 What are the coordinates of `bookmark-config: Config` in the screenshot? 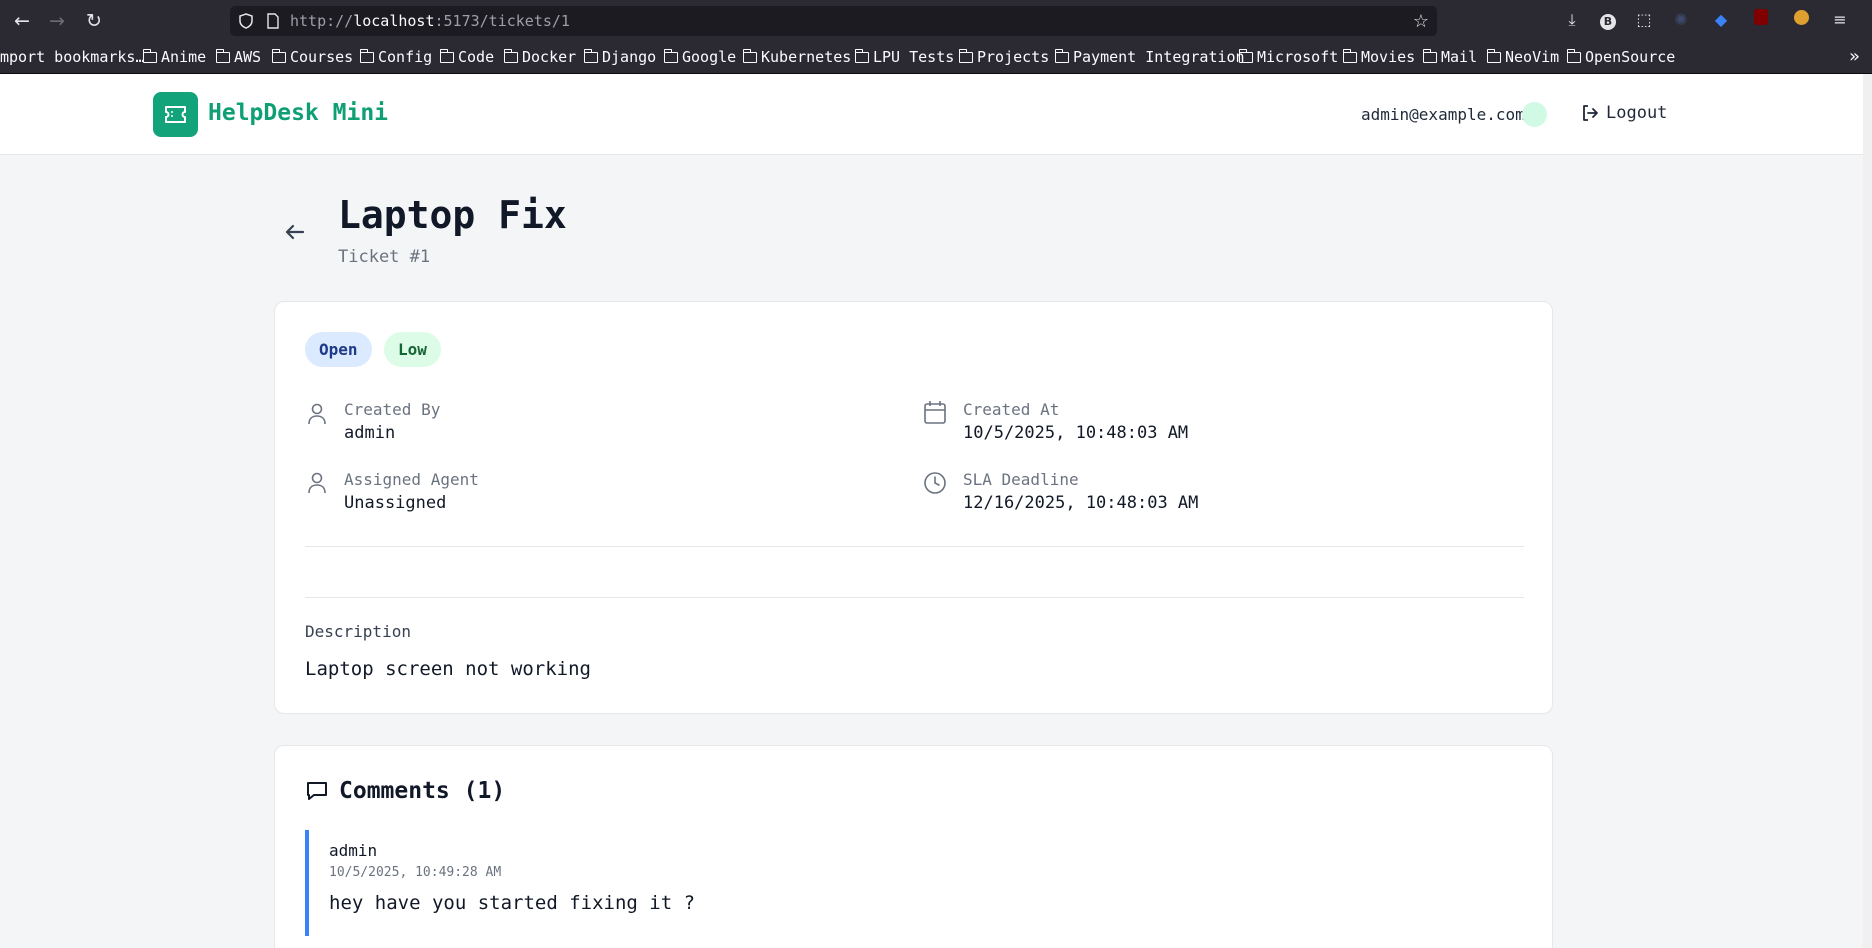 It's located at (396, 57).